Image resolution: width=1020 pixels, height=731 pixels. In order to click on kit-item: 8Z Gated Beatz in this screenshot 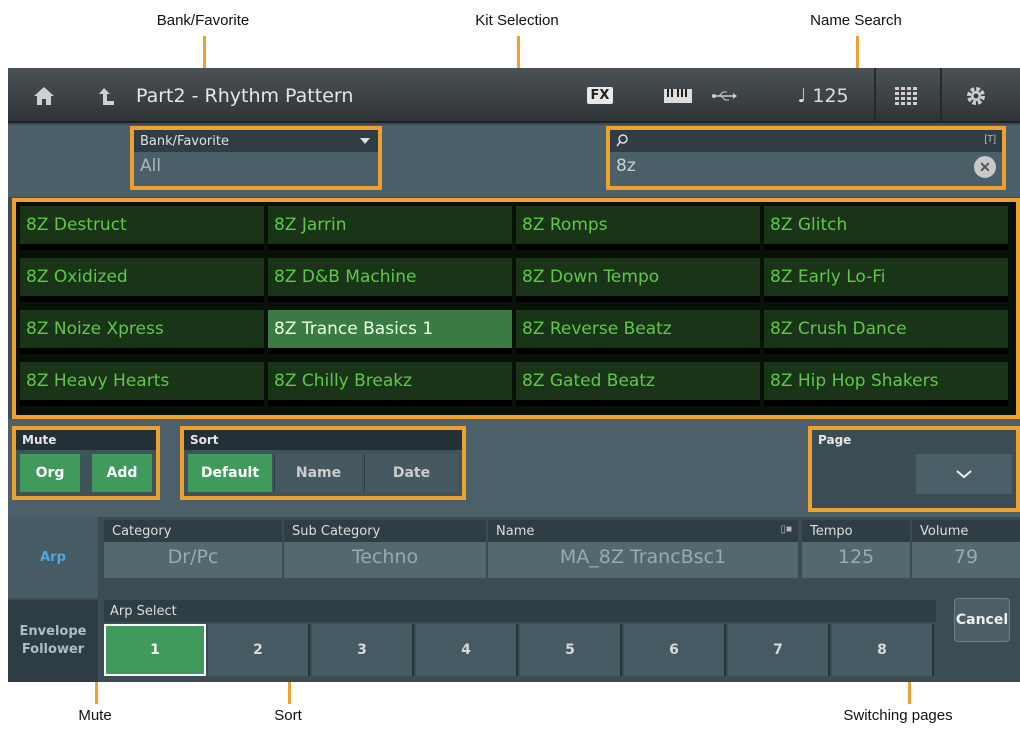, I will do `click(638, 384)`.